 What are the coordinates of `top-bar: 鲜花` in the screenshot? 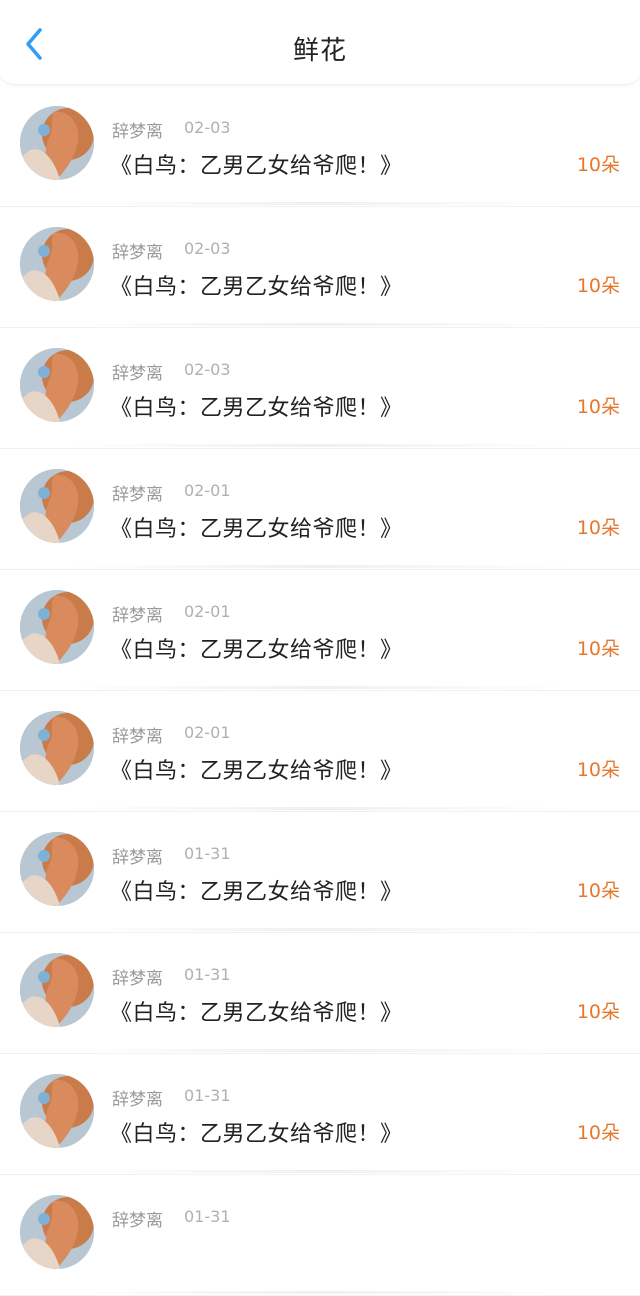 It's located at (320, 42).